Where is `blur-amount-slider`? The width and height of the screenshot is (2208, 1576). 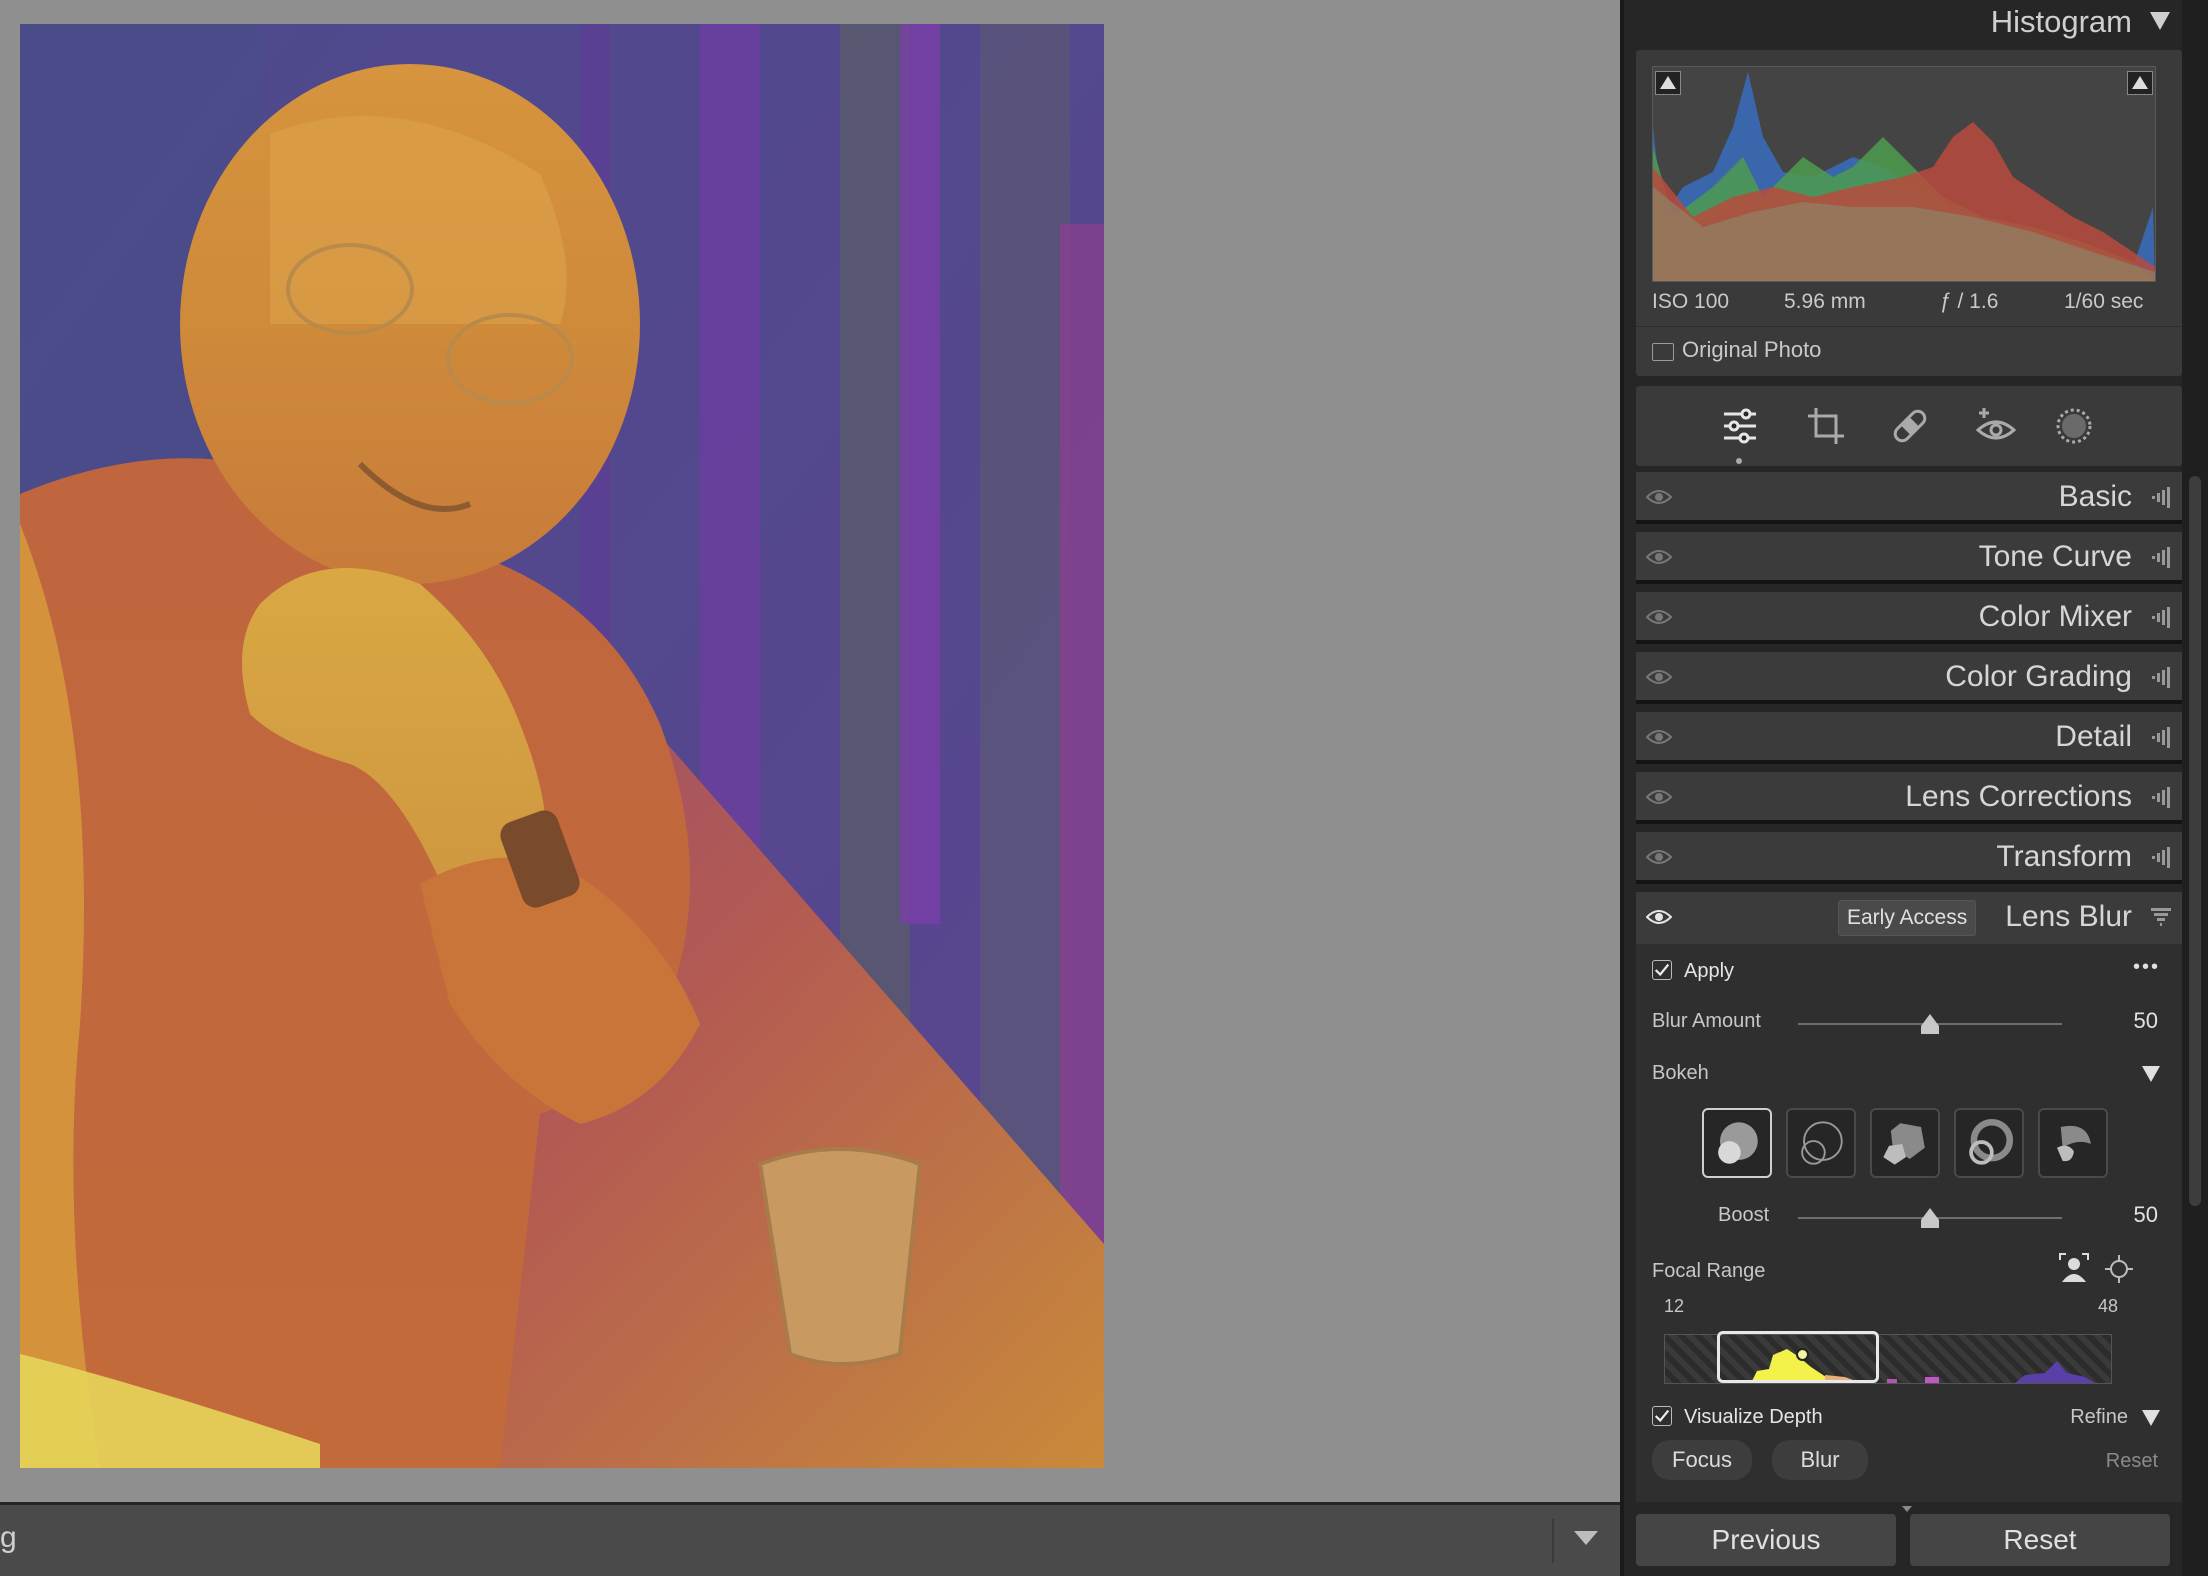
blur-amount-slider is located at coordinates (1930, 1024).